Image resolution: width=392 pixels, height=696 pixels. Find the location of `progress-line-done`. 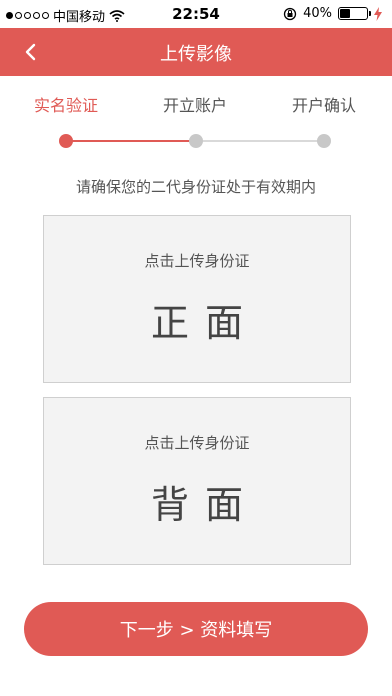

progress-line-done is located at coordinates (131, 141).